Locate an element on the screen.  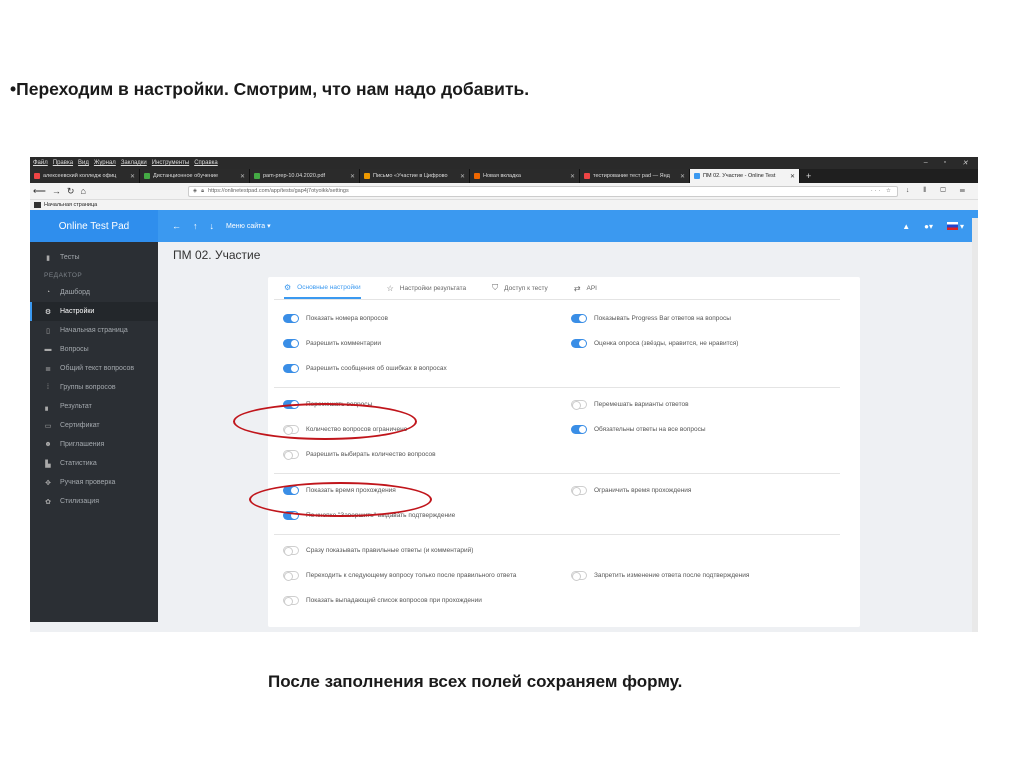
sidebar-item-styling: ✿ Стилизация is located at coordinates (94, 501).